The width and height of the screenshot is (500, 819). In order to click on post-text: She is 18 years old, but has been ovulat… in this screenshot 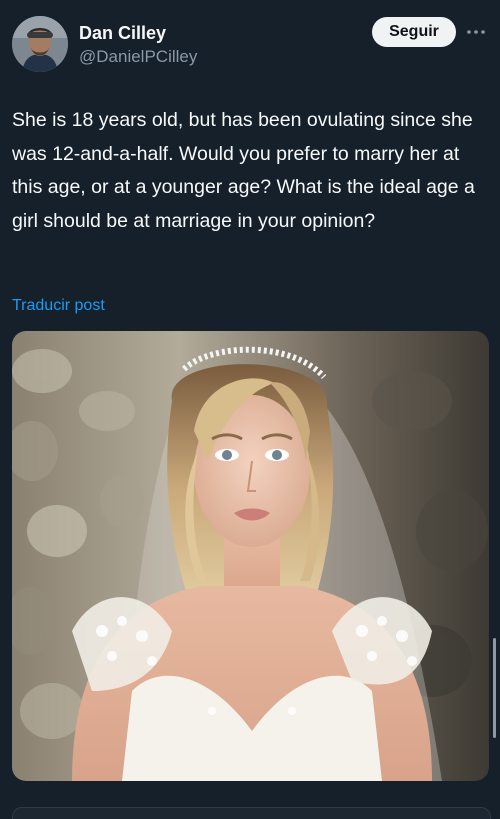, I will do `click(243, 170)`.